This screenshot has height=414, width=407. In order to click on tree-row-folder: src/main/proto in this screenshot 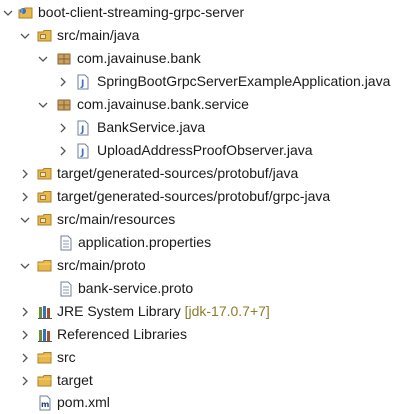, I will do `click(203, 265)`.